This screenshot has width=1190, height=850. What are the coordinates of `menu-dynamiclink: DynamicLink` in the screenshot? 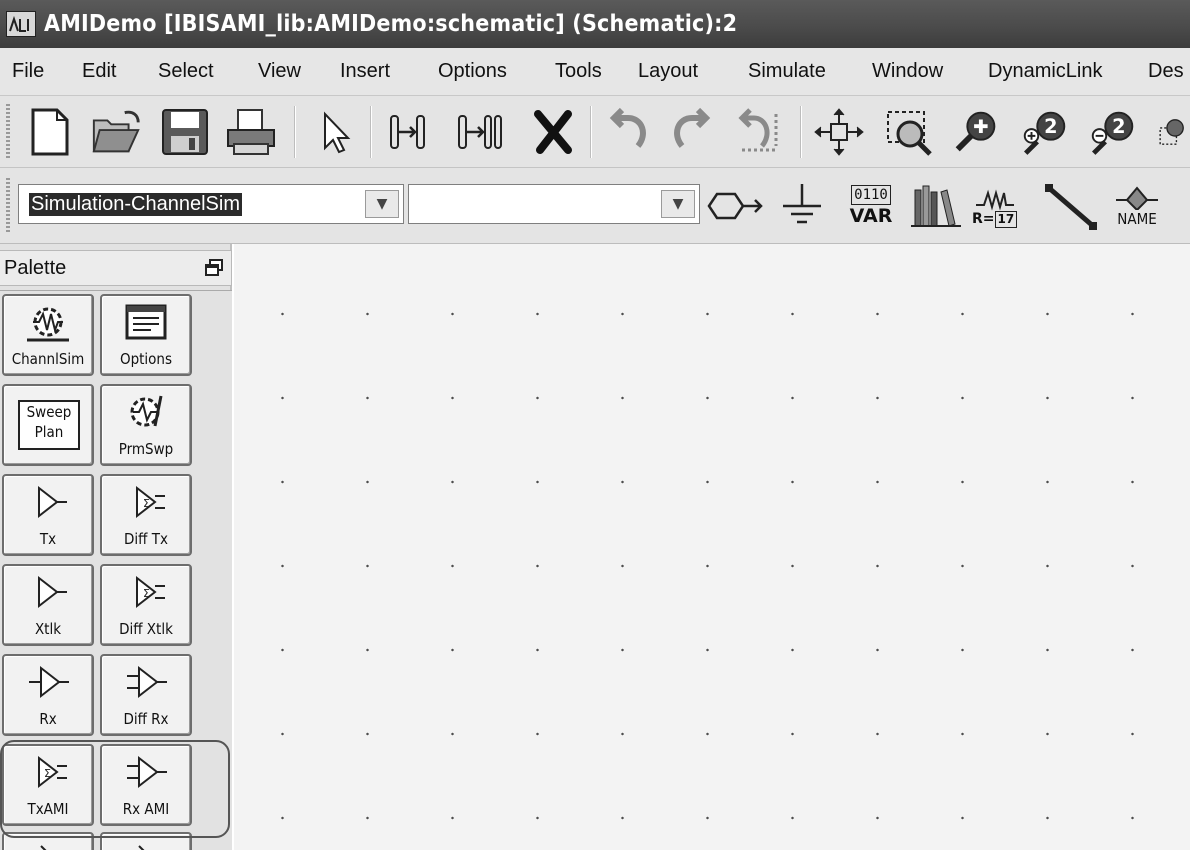 It's located at (1045, 71).